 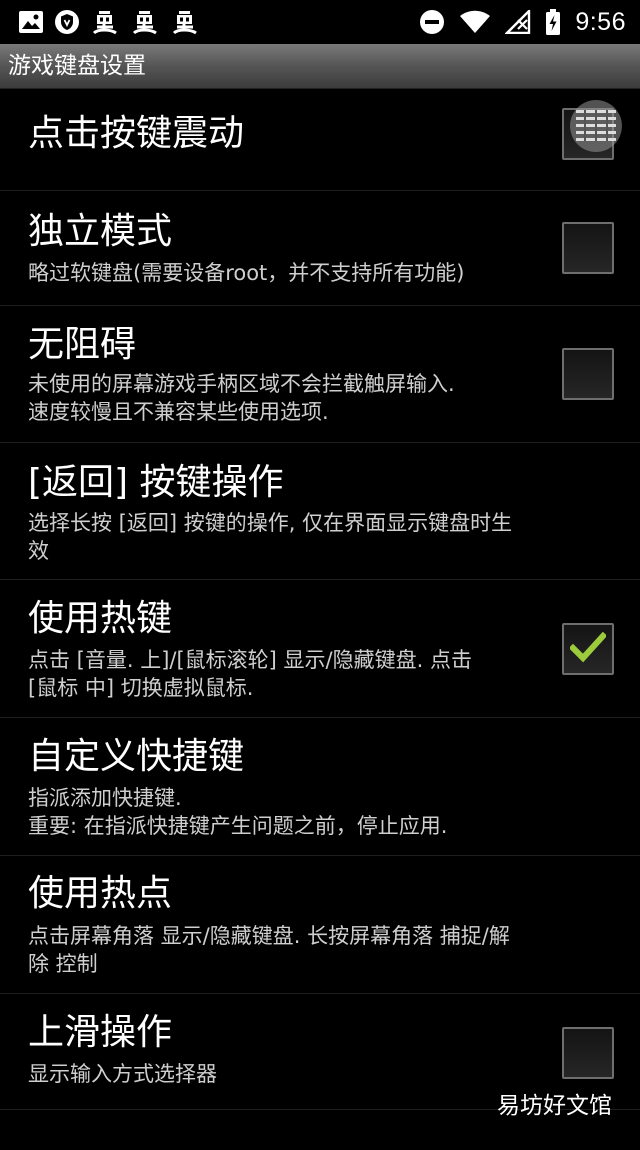 I want to click on summary-line: 显示输入方式选择器, so click(x=122, y=1074).